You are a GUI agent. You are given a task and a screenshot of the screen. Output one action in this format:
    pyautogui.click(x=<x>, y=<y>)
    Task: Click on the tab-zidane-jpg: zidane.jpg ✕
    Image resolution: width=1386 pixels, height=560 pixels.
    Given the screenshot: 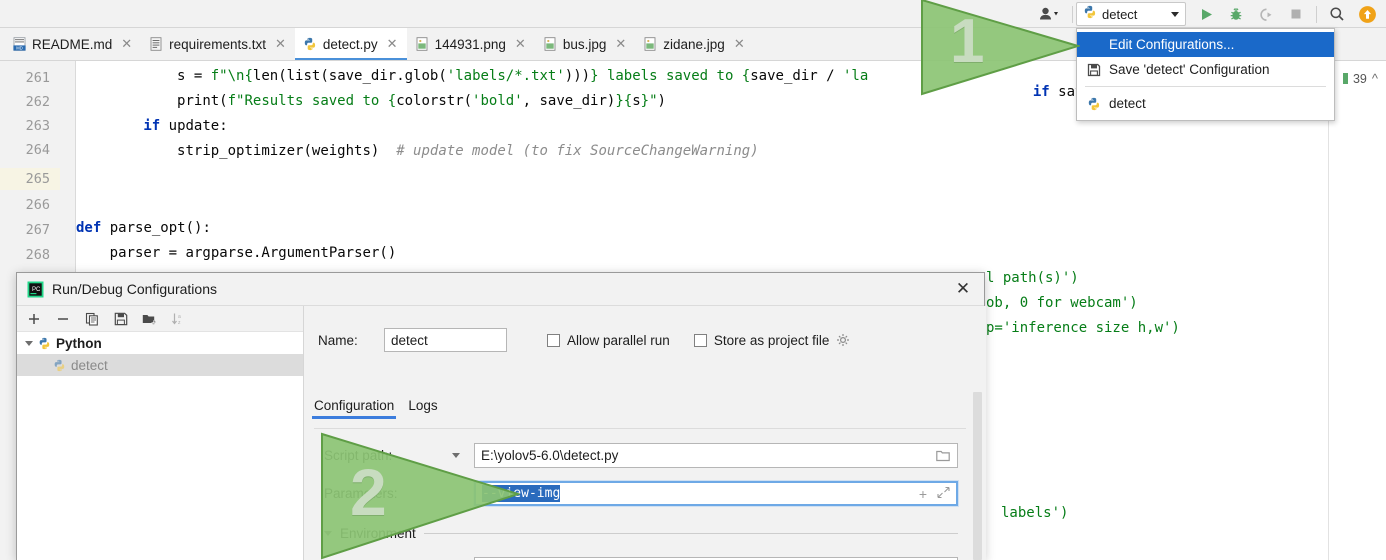 What is the action you would take?
    pyautogui.click(x=694, y=44)
    